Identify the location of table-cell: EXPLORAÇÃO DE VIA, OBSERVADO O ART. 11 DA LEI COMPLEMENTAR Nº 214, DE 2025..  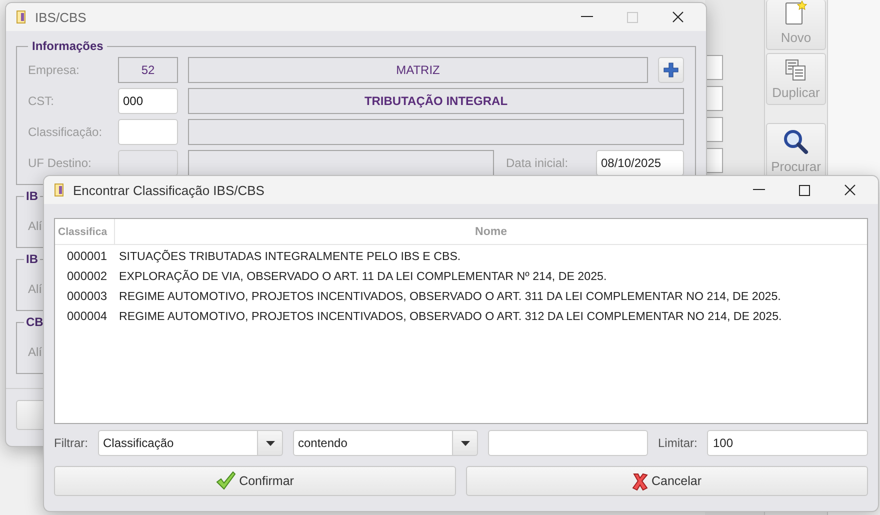
(493, 276).